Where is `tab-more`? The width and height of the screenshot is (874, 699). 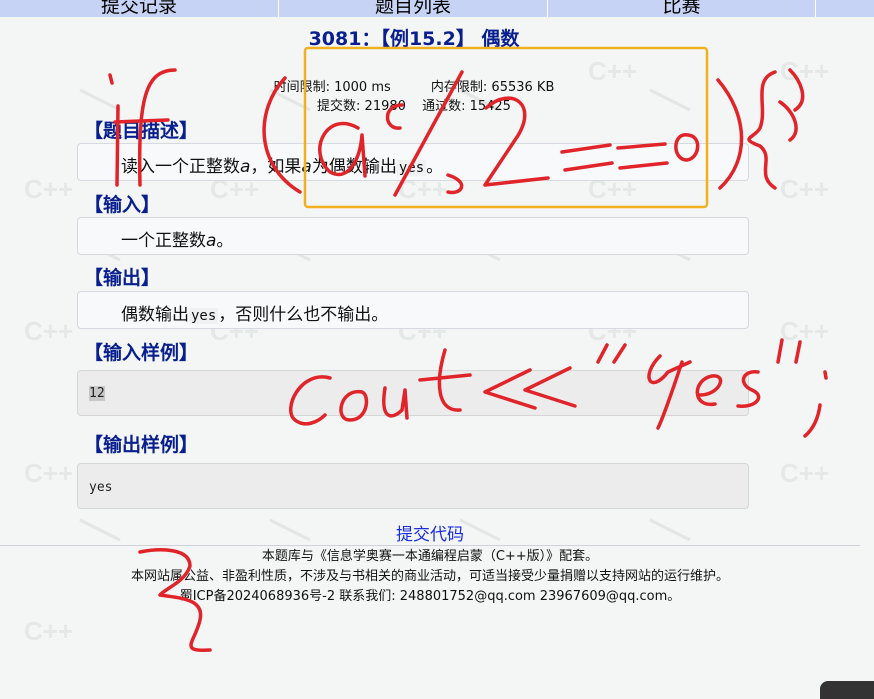 tab-more is located at coordinates (845, 8).